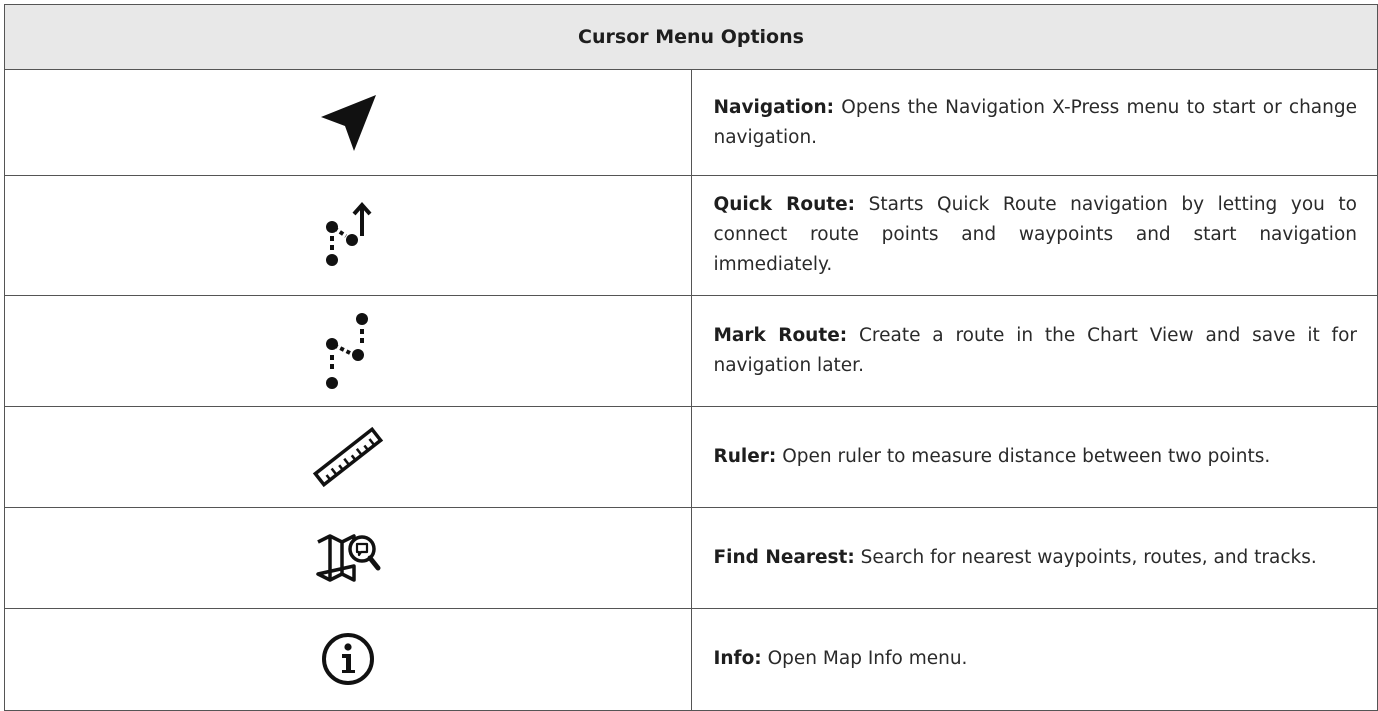 The height and width of the screenshot is (711, 1378). I want to click on option-term: Quick Route:, so click(784, 205).